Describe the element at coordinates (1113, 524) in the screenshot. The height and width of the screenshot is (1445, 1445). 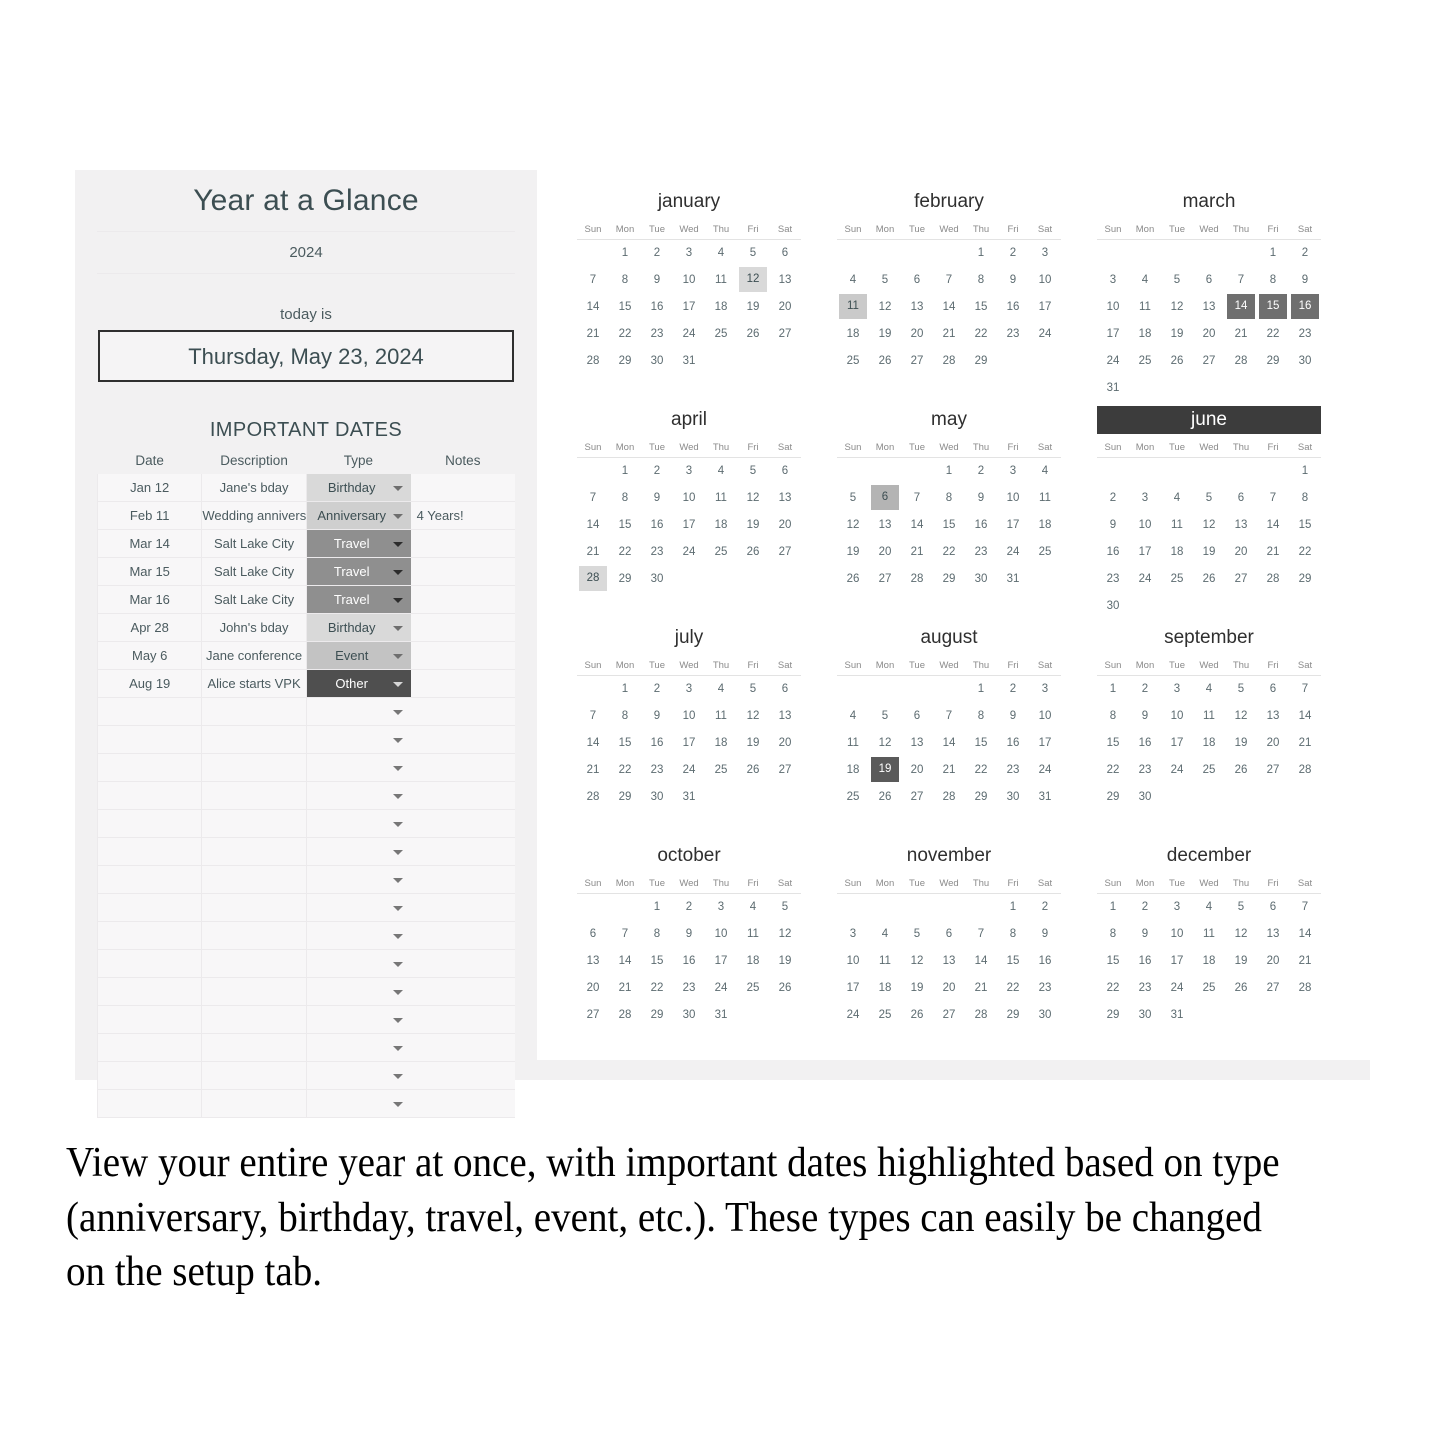
I see `day-cell: 9` at that location.